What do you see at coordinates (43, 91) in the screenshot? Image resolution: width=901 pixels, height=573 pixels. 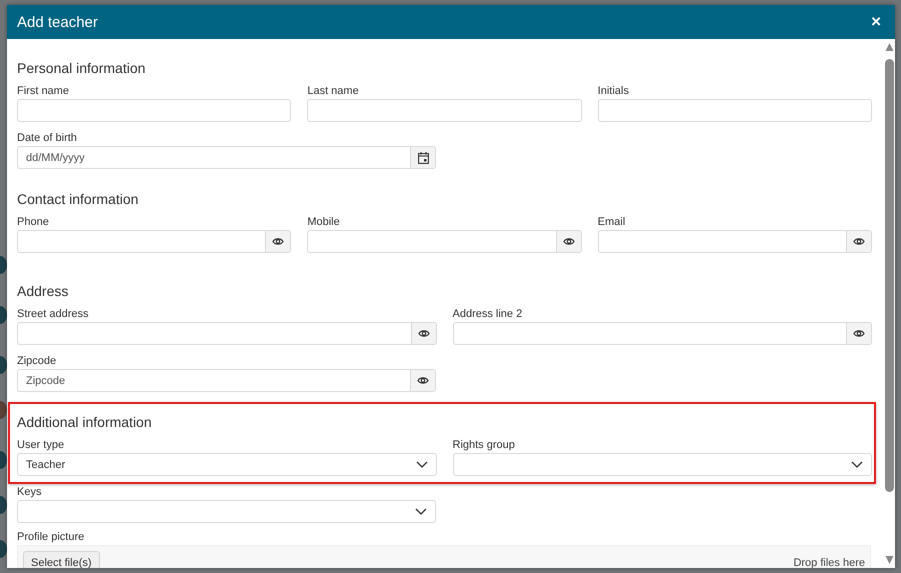 I see `field-label: First name` at bounding box center [43, 91].